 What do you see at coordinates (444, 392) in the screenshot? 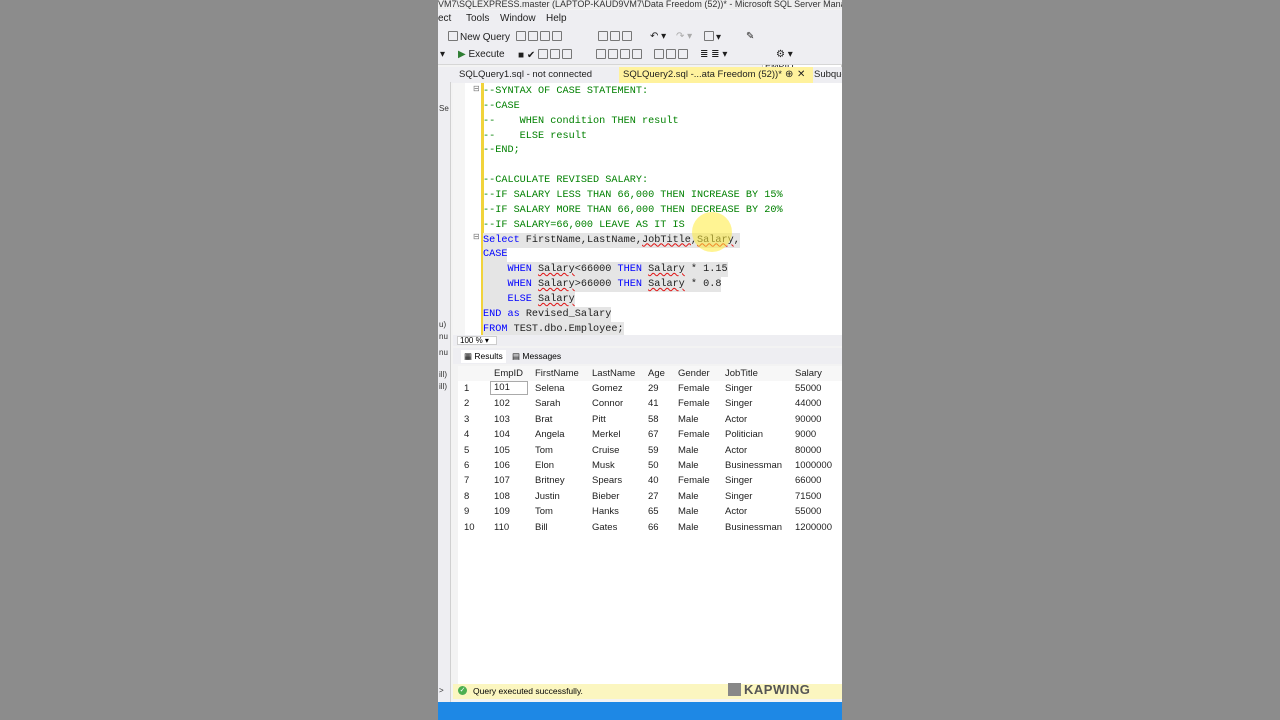
I see `object-explorer-collapsed: Se u) nu nu ill) ill) >` at bounding box center [444, 392].